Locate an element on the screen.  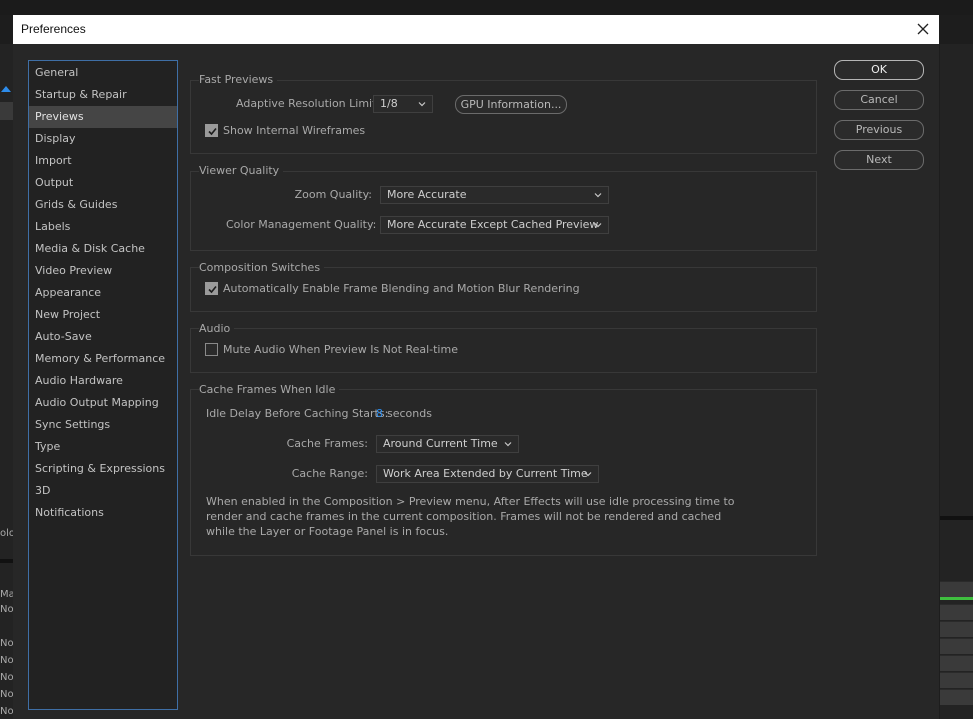
adaptive-resolution-dropdown: 1/8 is located at coordinates (403, 104).